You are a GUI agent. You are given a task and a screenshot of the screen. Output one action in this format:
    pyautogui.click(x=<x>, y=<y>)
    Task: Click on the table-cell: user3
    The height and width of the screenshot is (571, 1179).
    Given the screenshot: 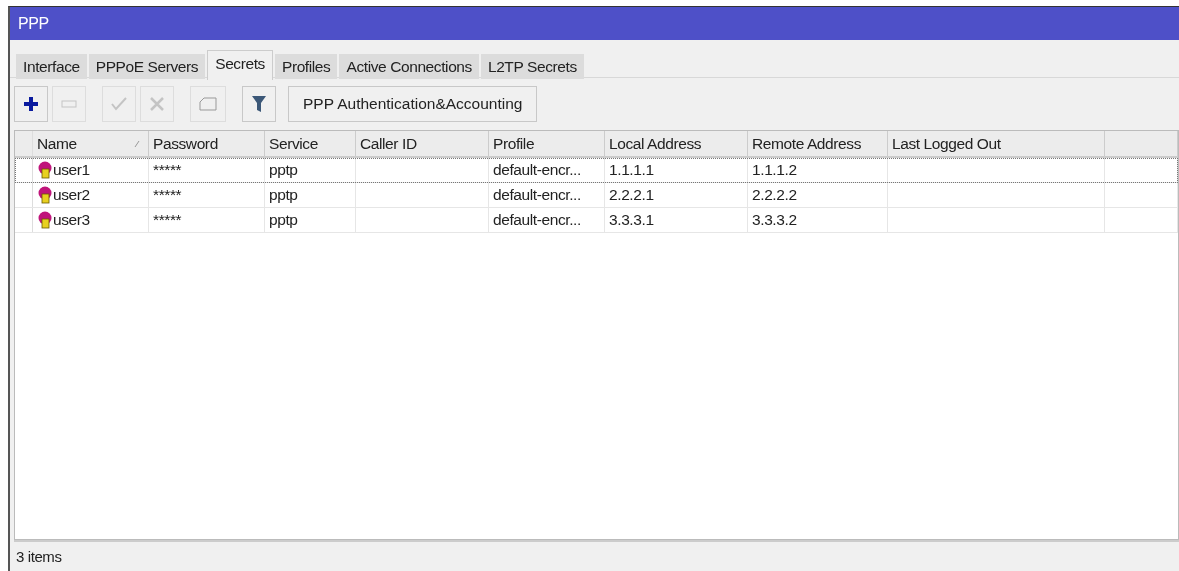 What is the action you would take?
    pyautogui.click(x=71, y=220)
    